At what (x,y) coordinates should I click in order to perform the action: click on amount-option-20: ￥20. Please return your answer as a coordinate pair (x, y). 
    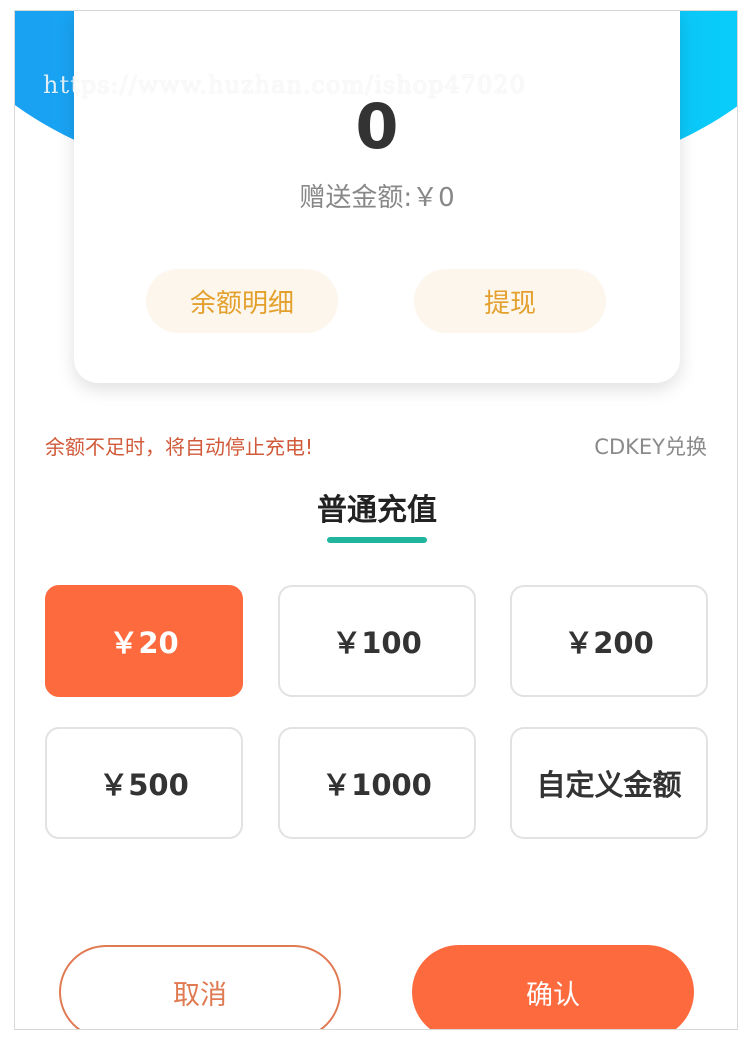
    Looking at the image, I should click on (144, 641).